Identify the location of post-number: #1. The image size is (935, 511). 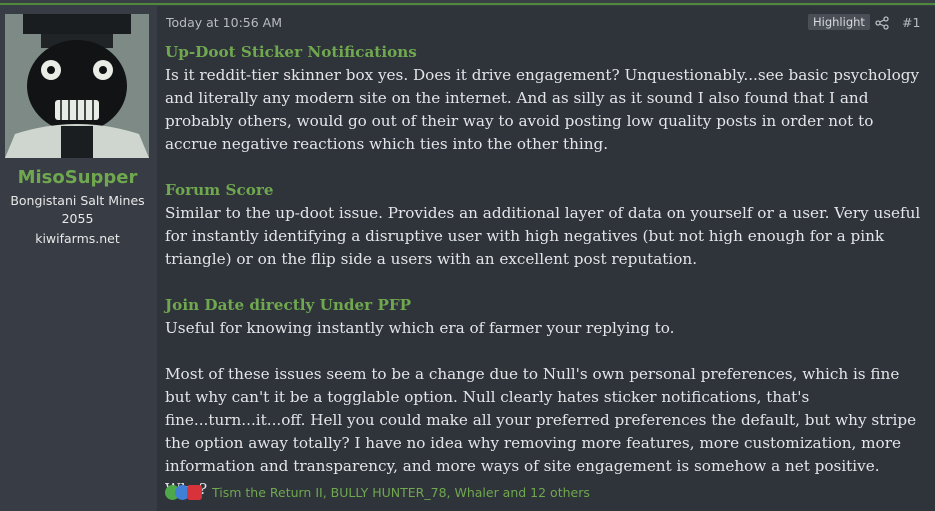
(911, 22).